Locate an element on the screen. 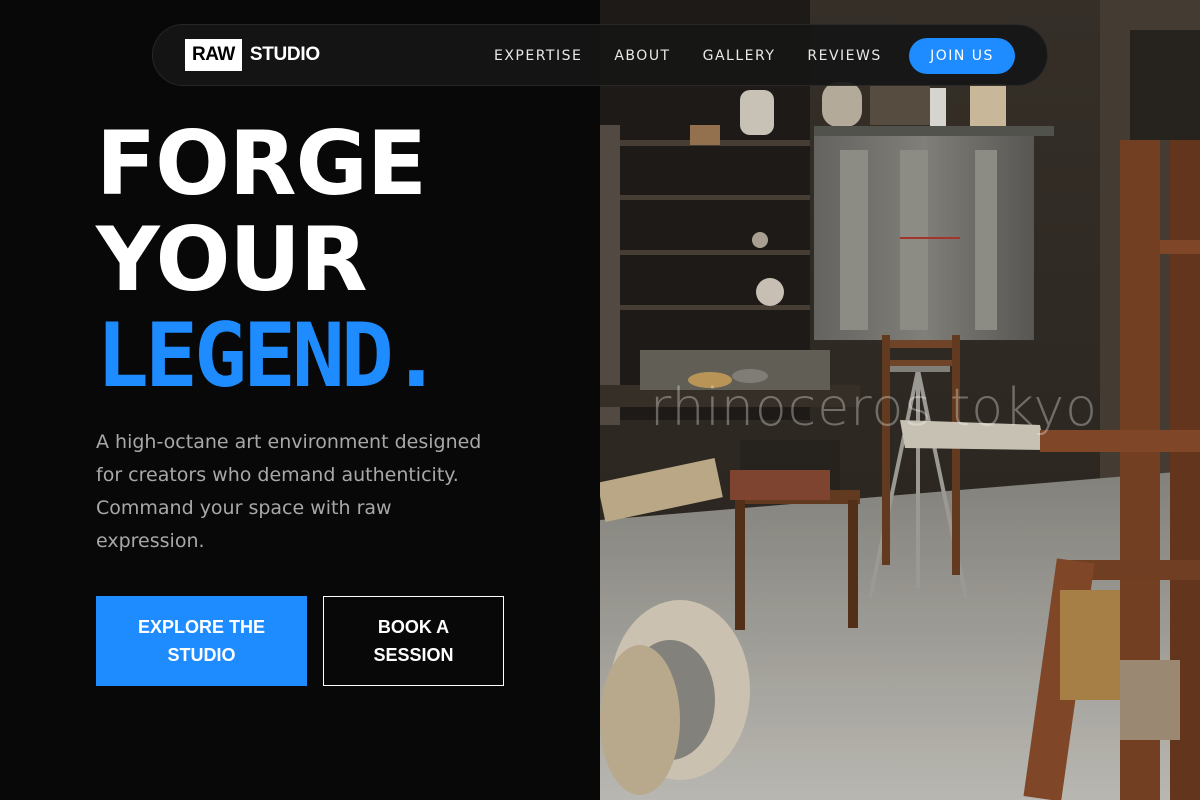  hero-title: FORGE YOUR LEGEND. is located at coordinates (269, 259).